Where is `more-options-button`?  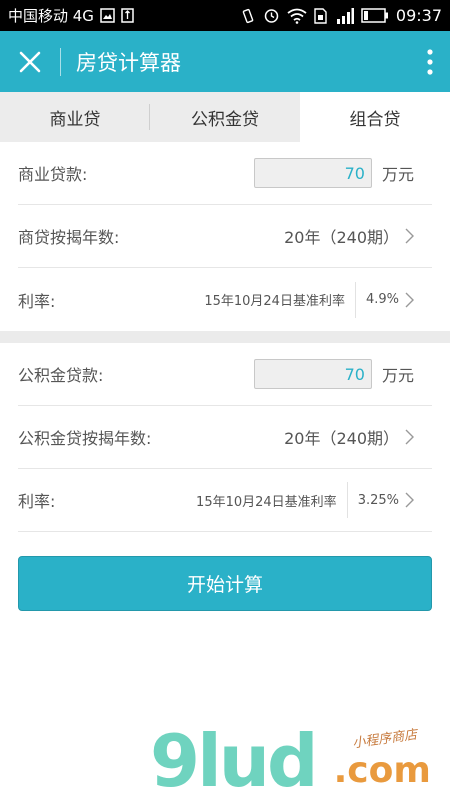 more-options-button is located at coordinates (430, 61).